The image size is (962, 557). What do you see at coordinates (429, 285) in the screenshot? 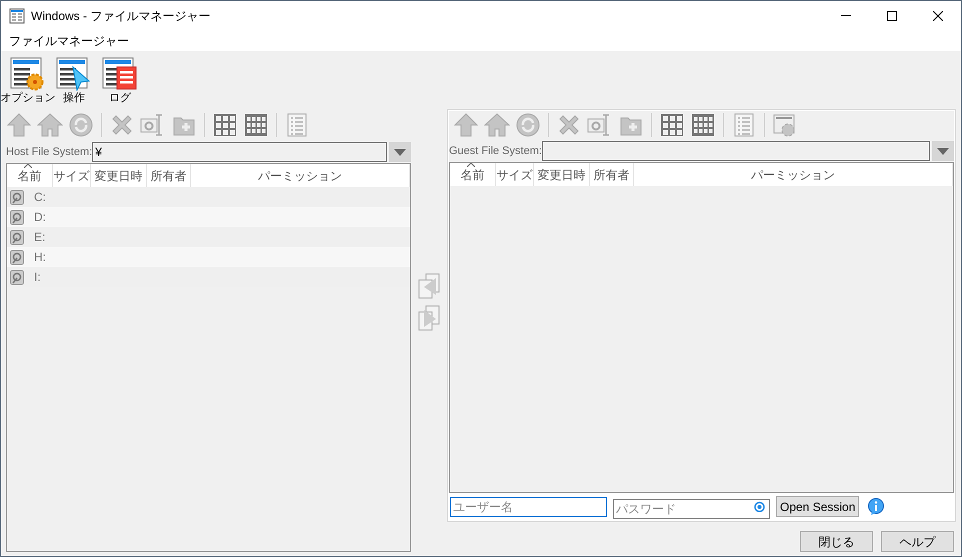
I see `copy-left-icon` at bounding box center [429, 285].